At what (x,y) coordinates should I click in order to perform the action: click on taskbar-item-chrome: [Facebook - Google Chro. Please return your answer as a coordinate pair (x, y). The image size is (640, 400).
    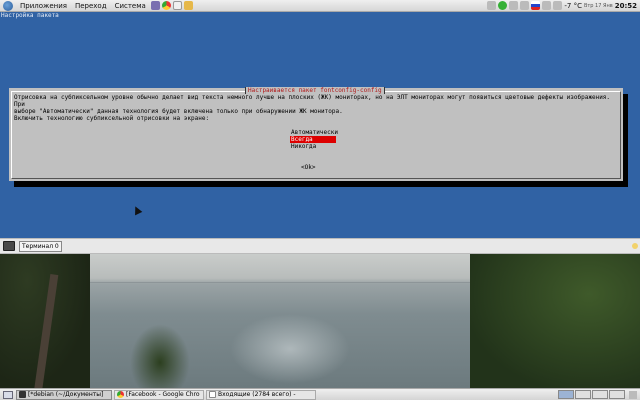
    Looking at the image, I should click on (159, 394).